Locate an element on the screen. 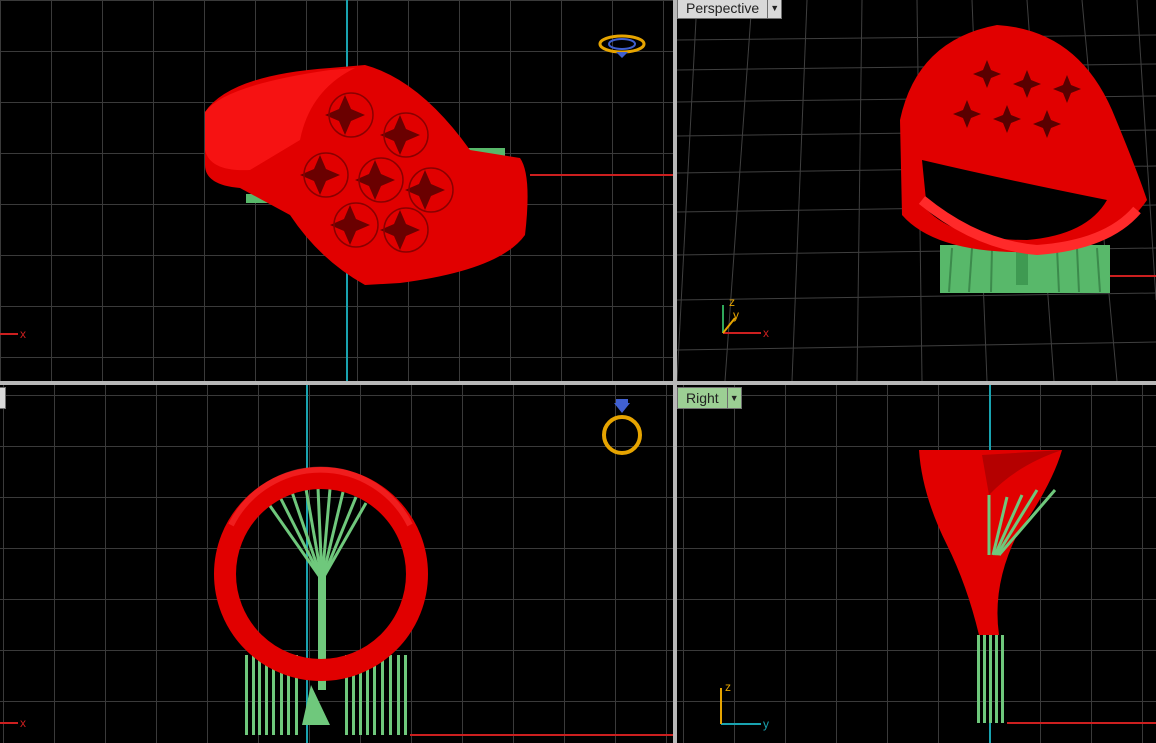 This screenshot has height=743, width=1156. ring-front-view-icon is located at coordinates (622, 427).